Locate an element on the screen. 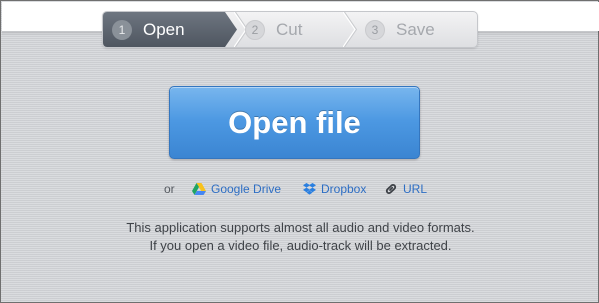 The height and width of the screenshot is (303, 599). url-link: URL is located at coordinates (405, 189).